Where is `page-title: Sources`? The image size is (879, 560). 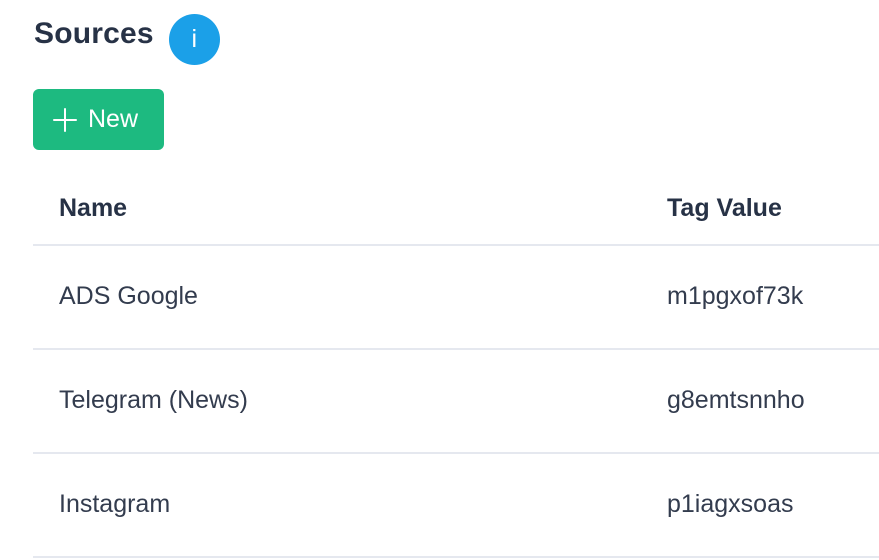 page-title: Sources is located at coordinates (94, 33).